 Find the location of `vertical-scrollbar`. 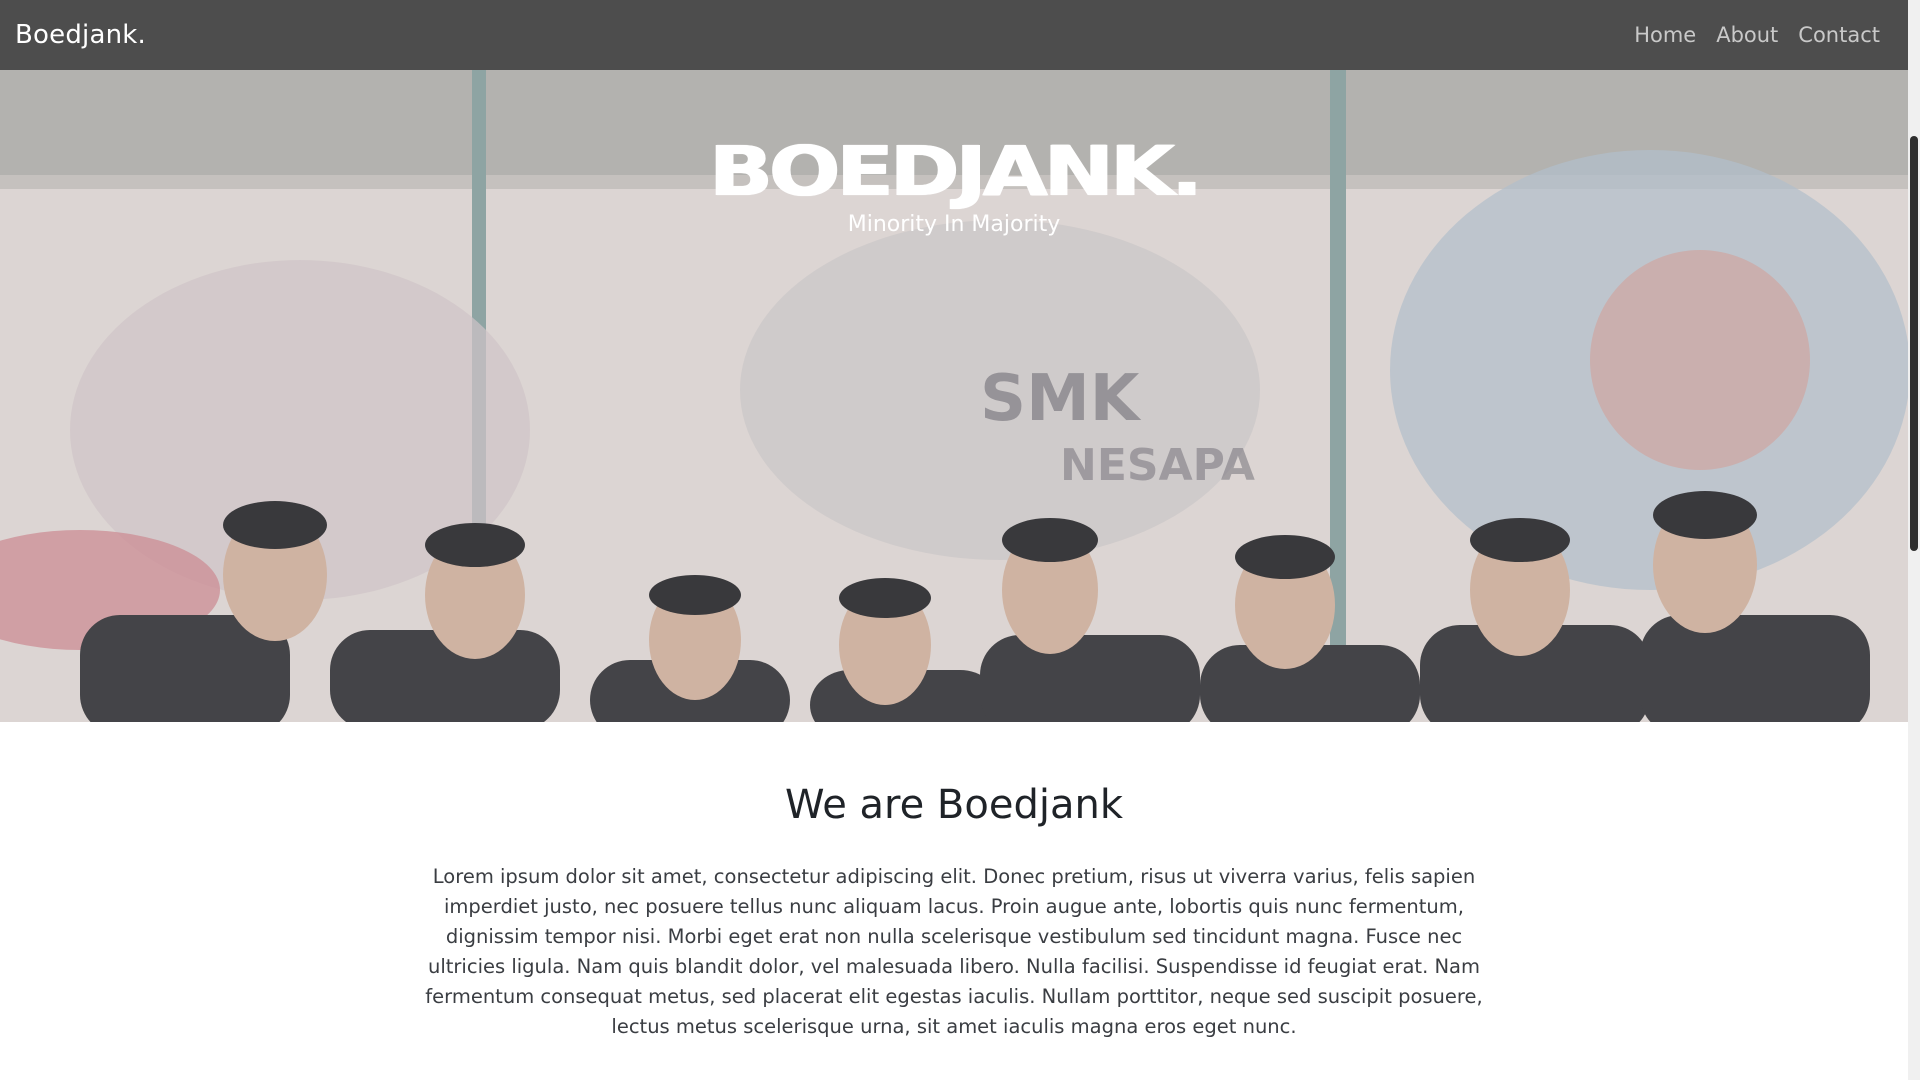

vertical-scrollbar is located at coordinates (1914, 540).